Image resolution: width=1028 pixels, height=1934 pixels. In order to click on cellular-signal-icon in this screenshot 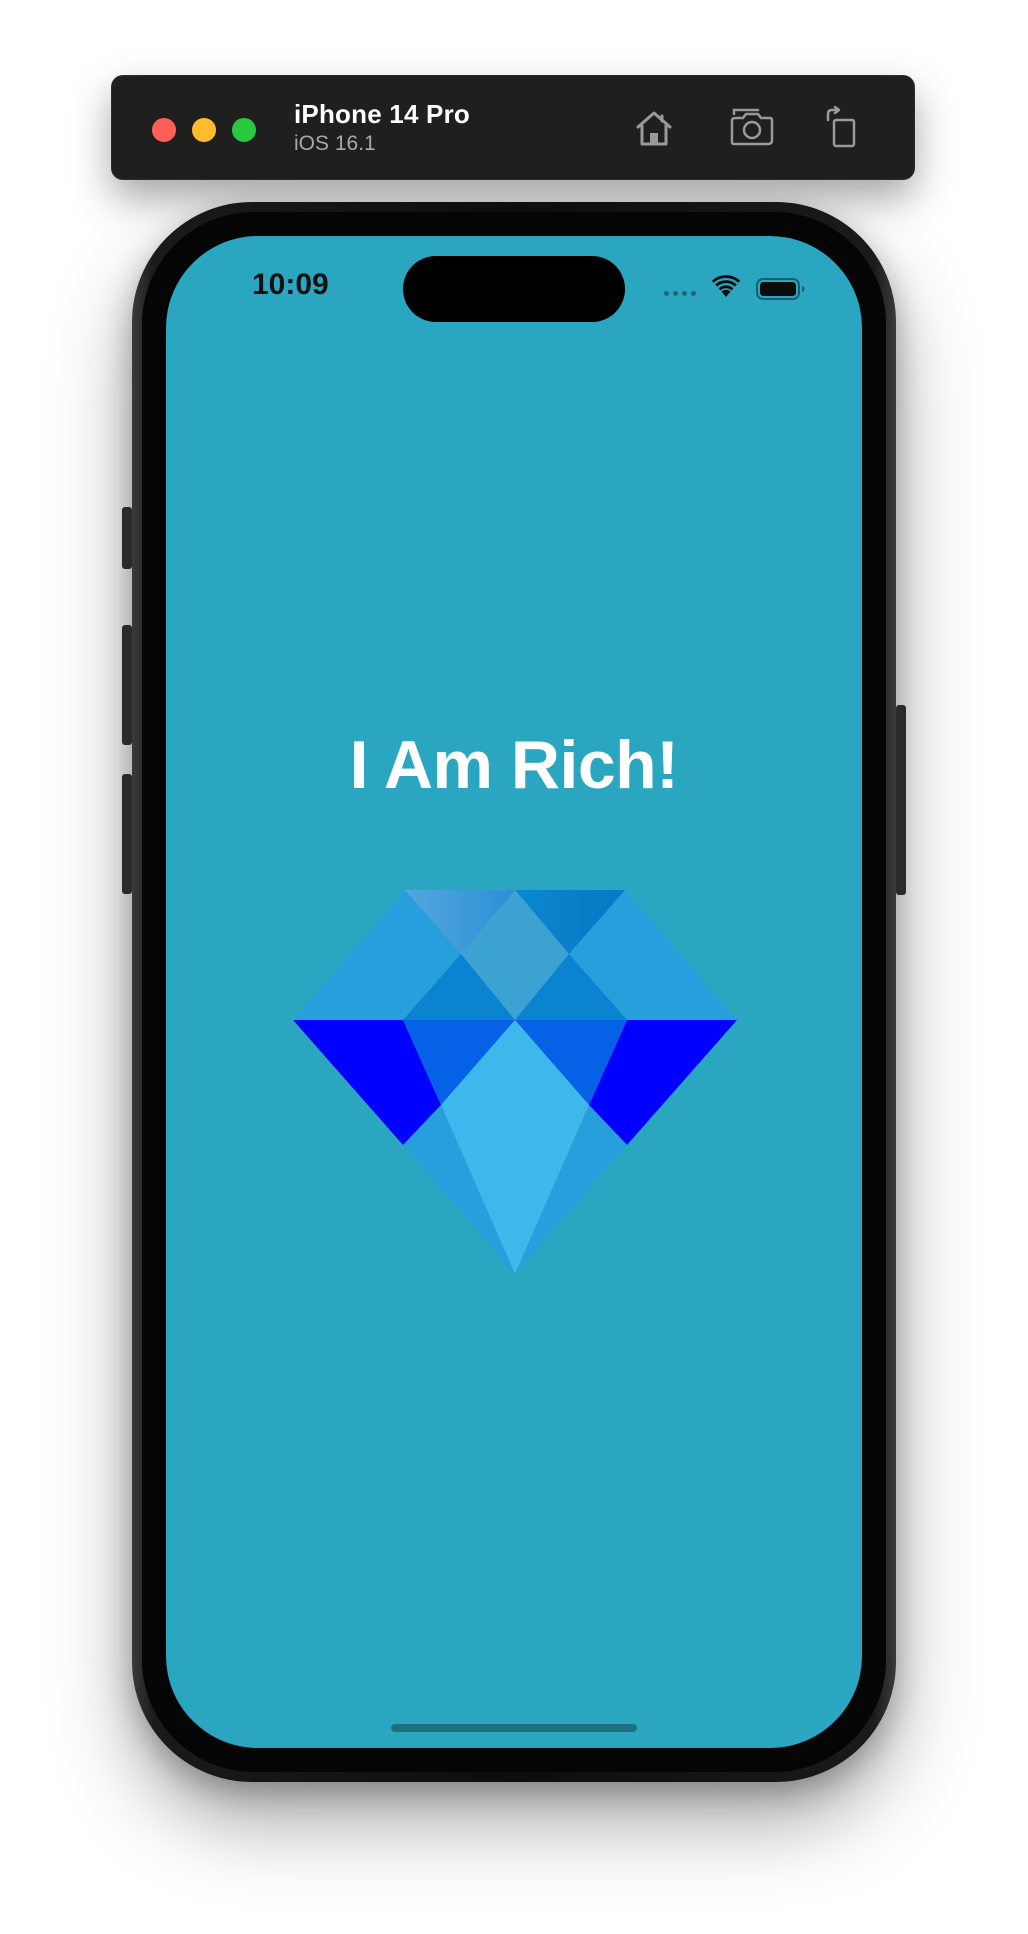, I will do `click(680, 293)`.